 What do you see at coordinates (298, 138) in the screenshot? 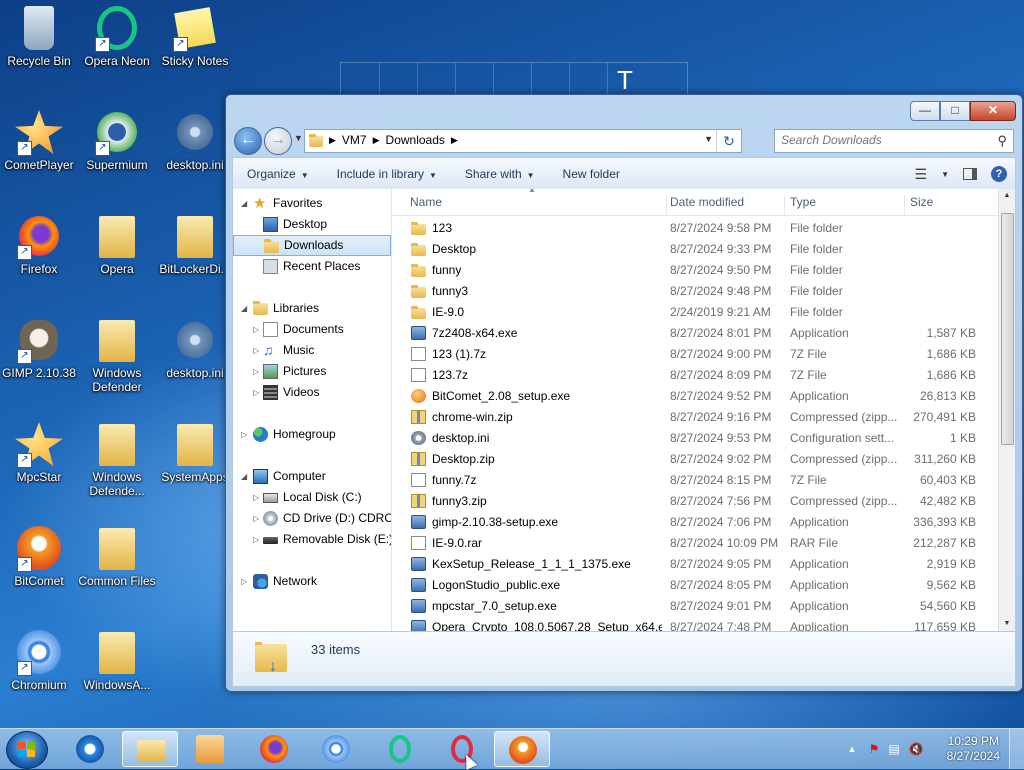
I see `recent-pages-dropdown: ▼` at bounding box center [298, 138].